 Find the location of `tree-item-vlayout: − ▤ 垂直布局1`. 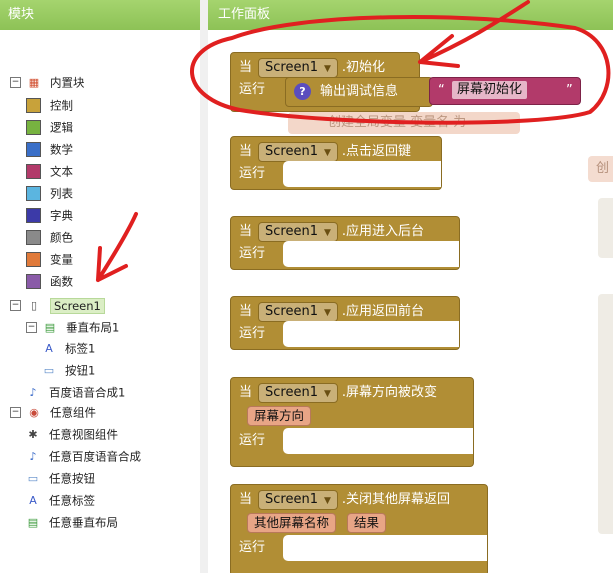

tree-item-vlayout: − ▤ 垂直布局1 is located at coordinates (72, 327).